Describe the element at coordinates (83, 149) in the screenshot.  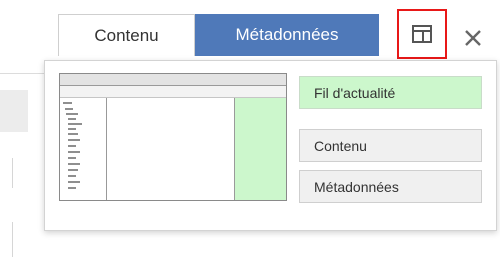
I see `preview-tree-pane` at that location.